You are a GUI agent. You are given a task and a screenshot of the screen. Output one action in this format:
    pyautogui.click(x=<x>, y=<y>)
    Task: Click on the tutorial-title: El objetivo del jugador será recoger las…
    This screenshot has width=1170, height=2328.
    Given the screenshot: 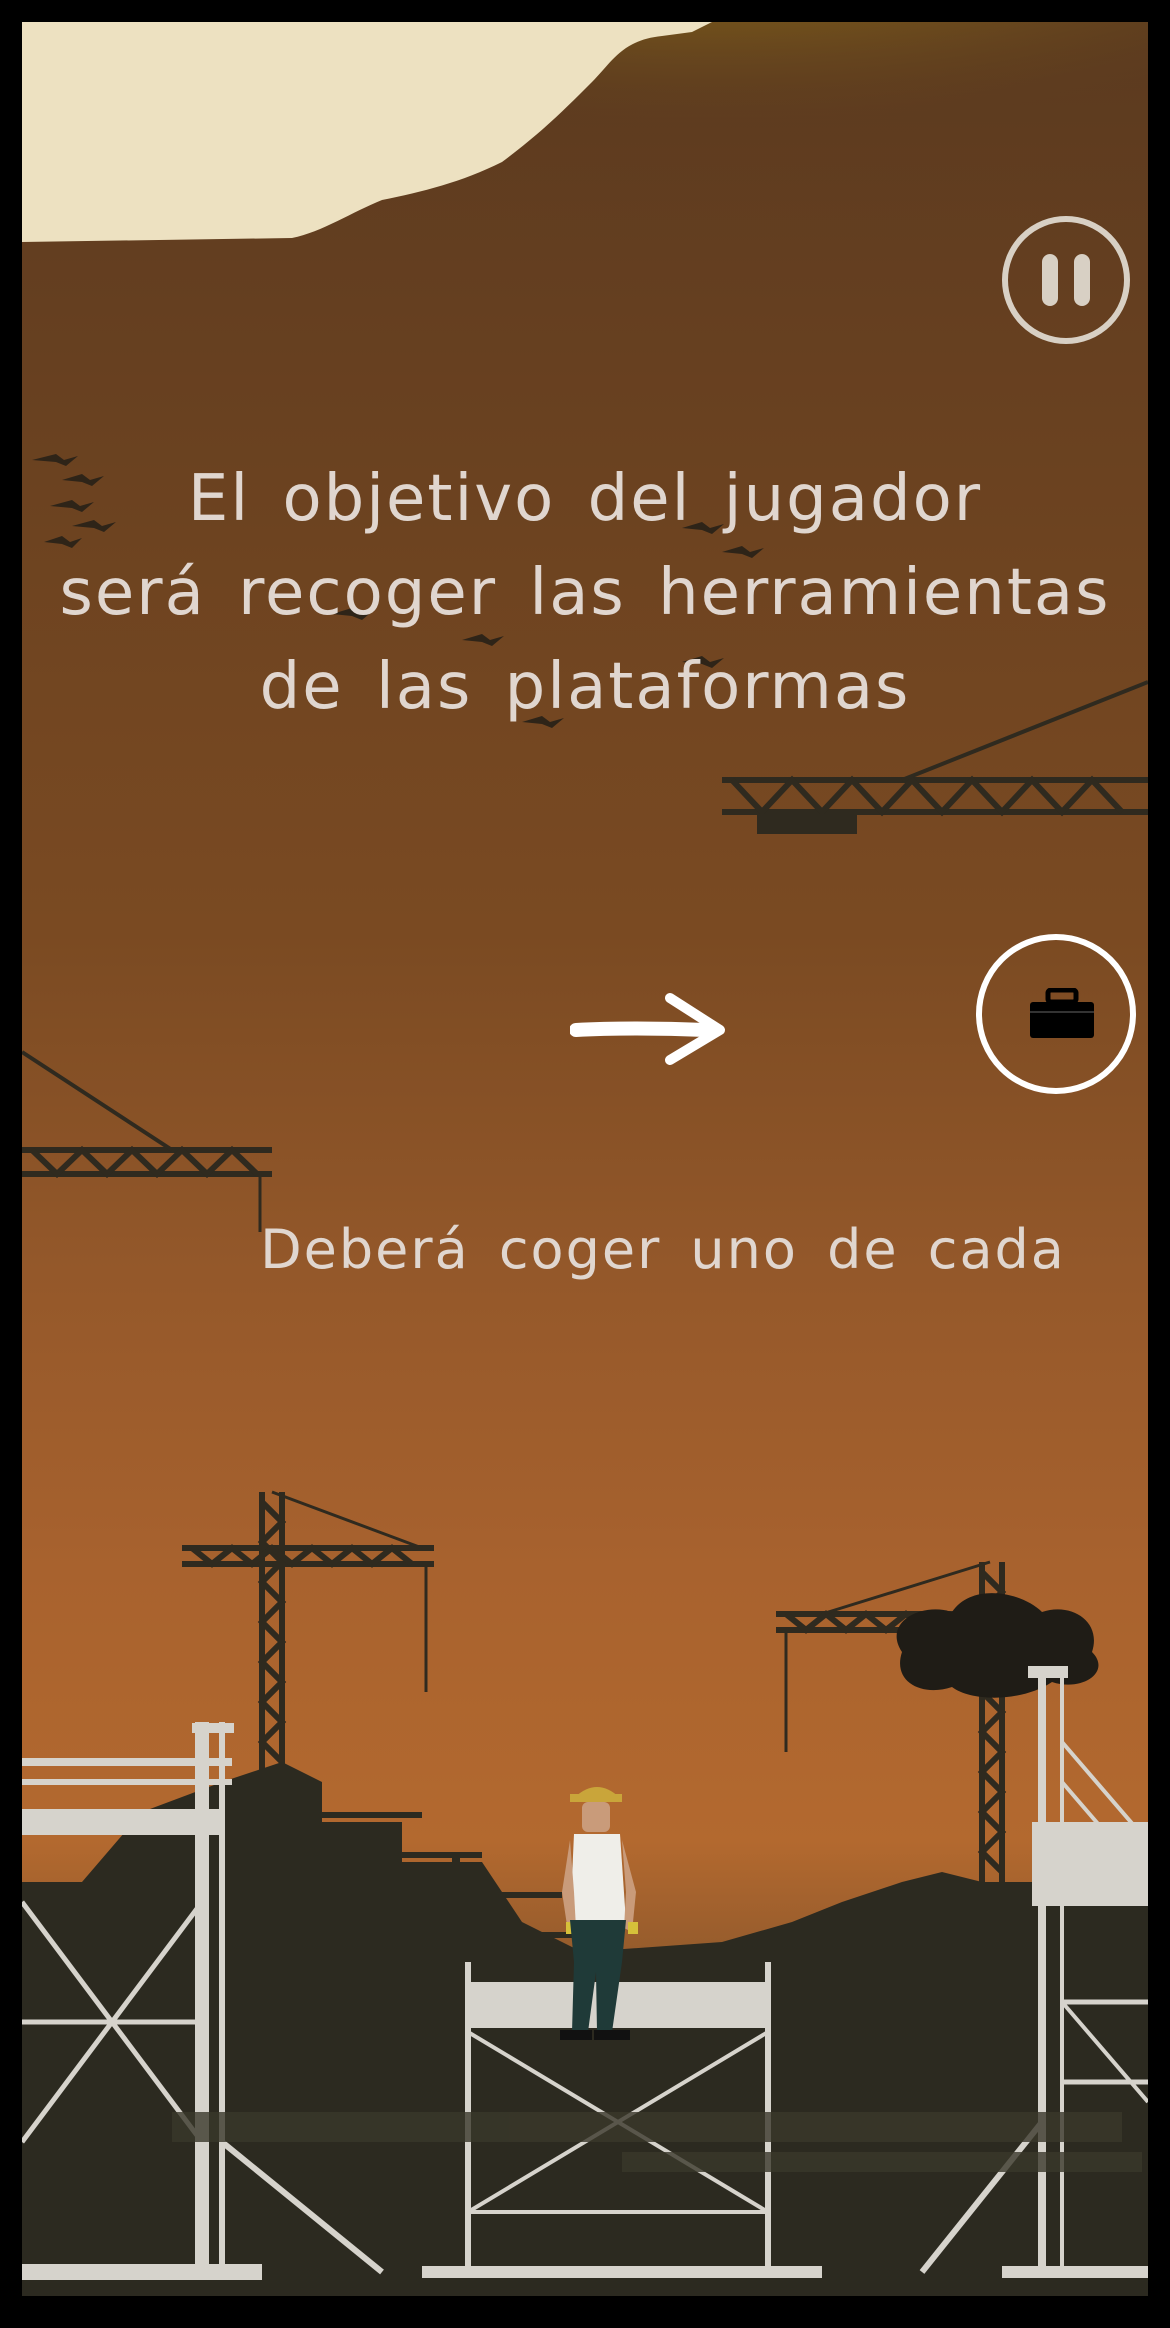 What is the action you would take?
    pyautogui.click(x=585, y=593)
    